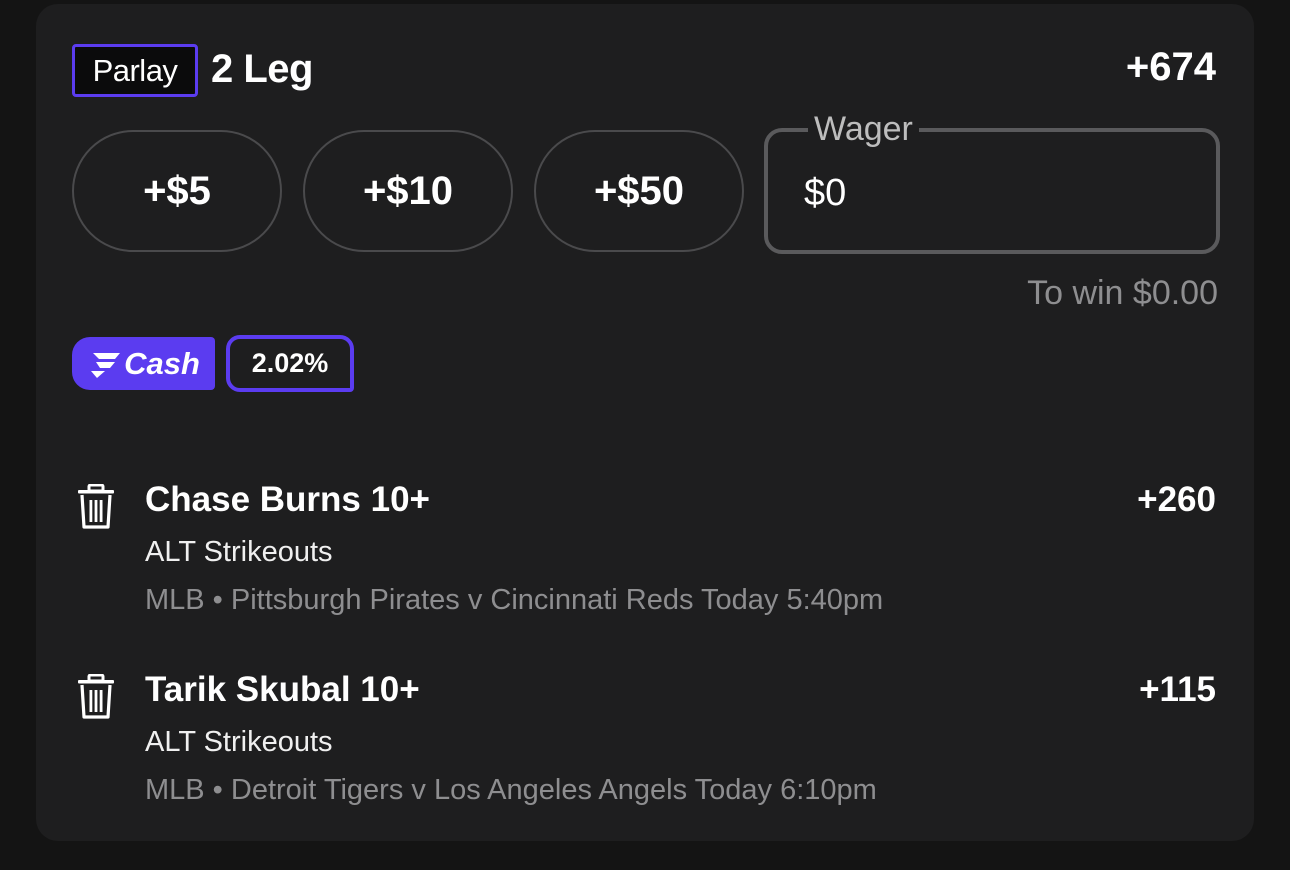 This screenshot has width=1290, height=870. Describe the element at coordinates (825, 193) in the screenshot. I see `wager-value: $0` at that location.